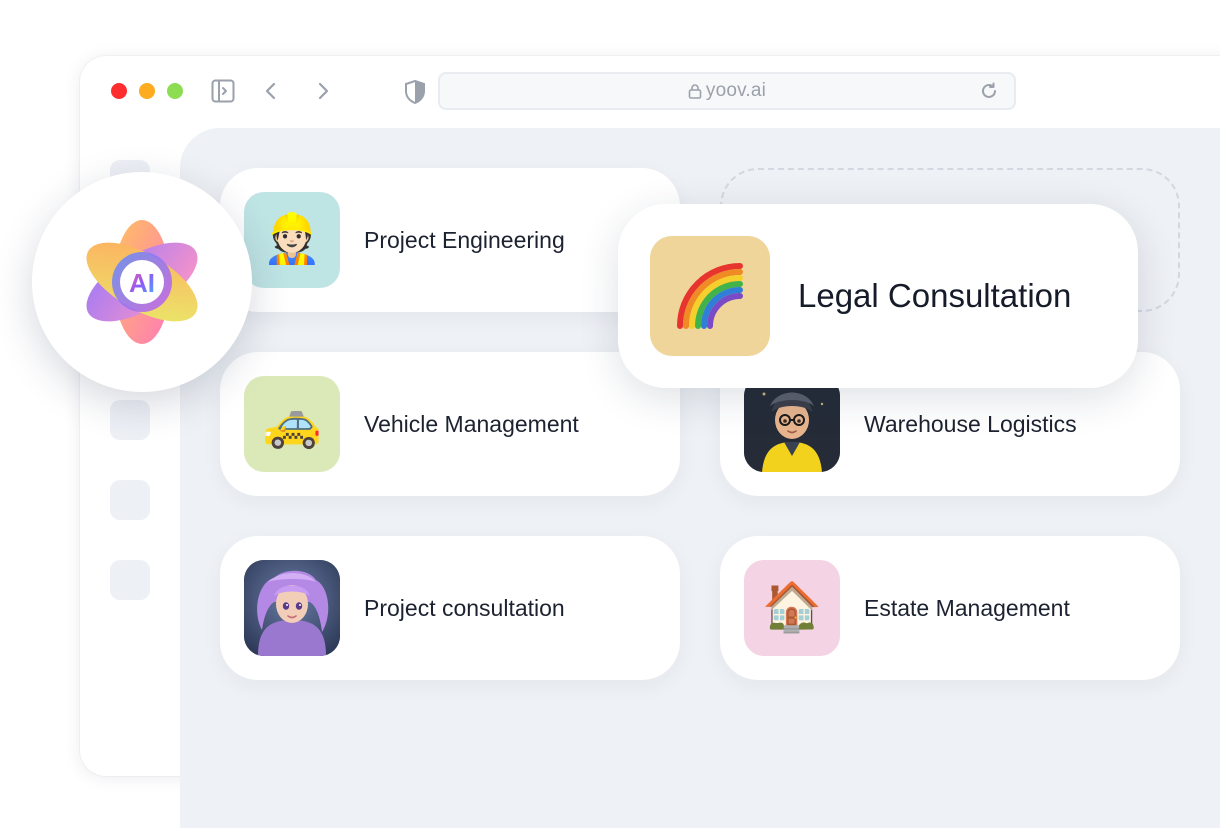 The width and height of the screenshot is (1220, 828). I want to click on card-legal-consultation: Legal Consultation, so click(878, 296).